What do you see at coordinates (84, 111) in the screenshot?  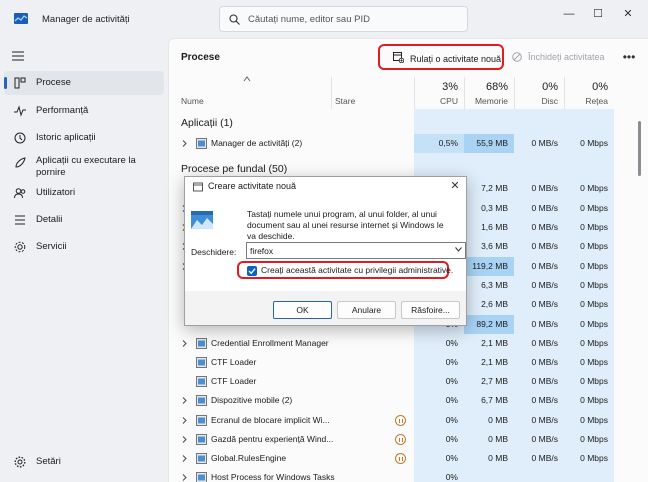 I see `sidebar-item-performance: Performanță` at bounding box center [84, 111].